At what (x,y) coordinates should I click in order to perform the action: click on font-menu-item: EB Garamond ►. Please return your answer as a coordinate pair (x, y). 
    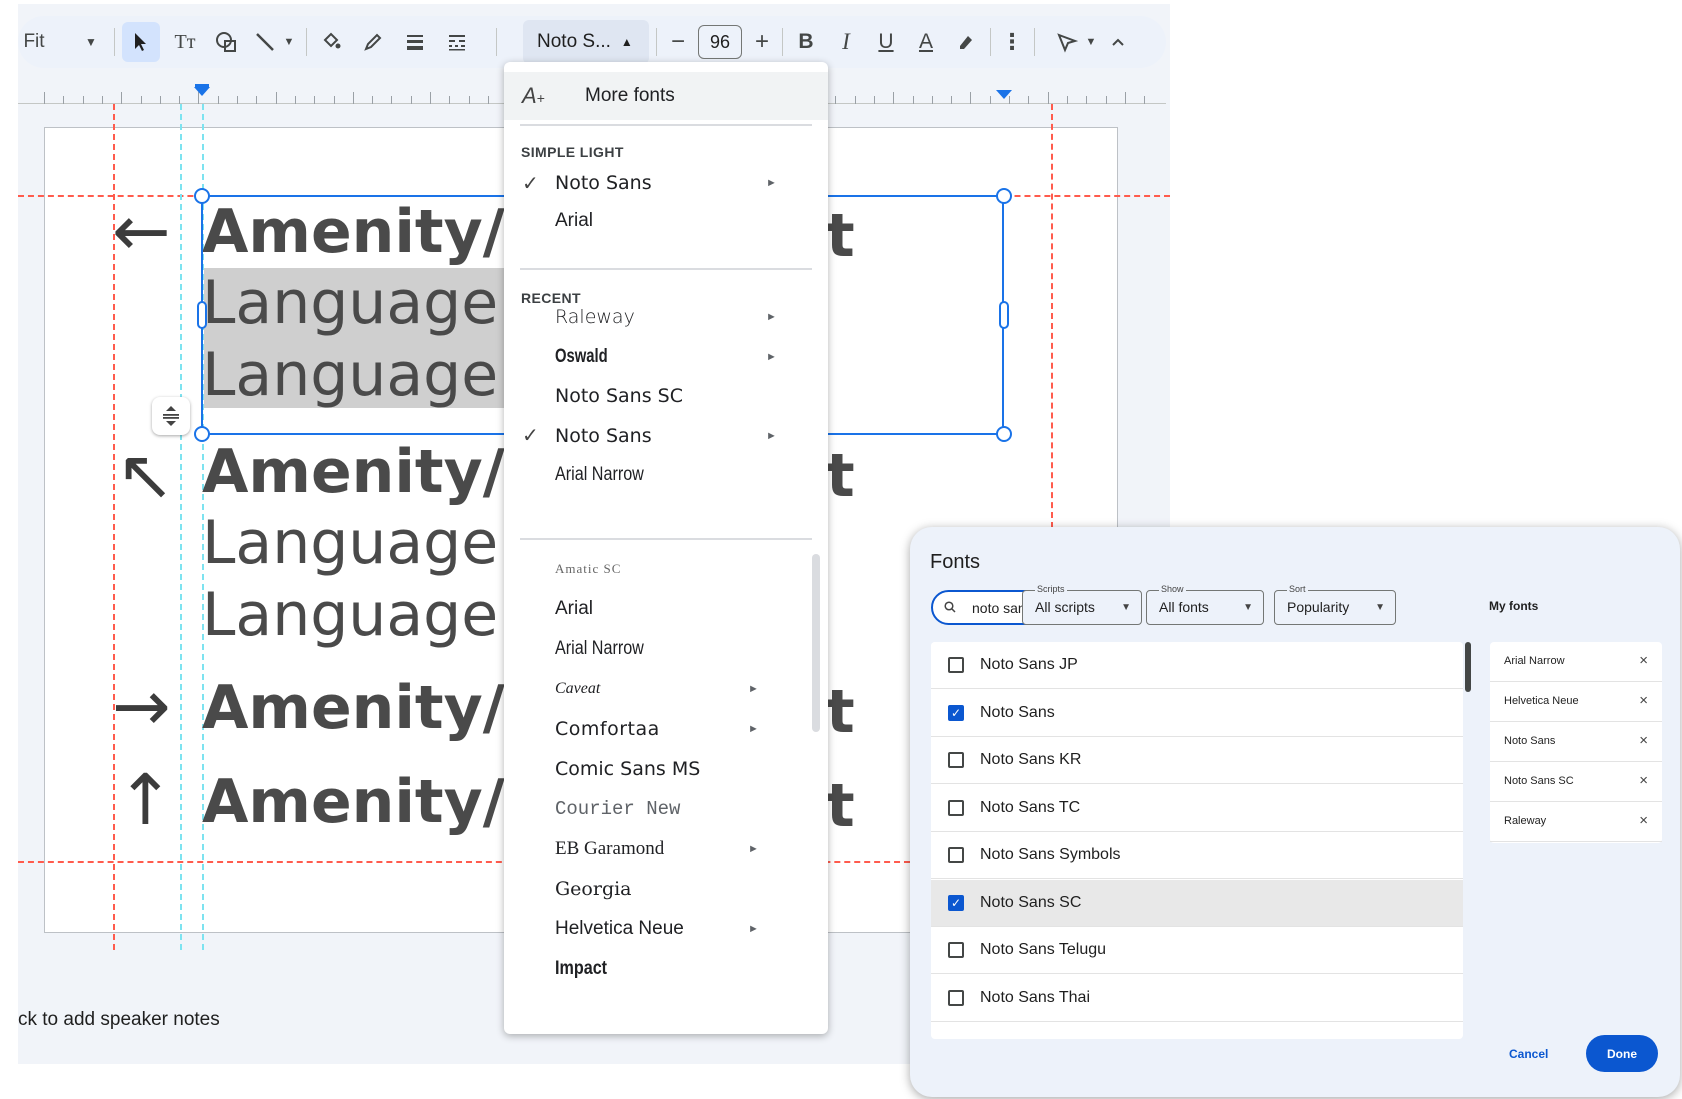
    Looking at the image, I should click on (666, 849).